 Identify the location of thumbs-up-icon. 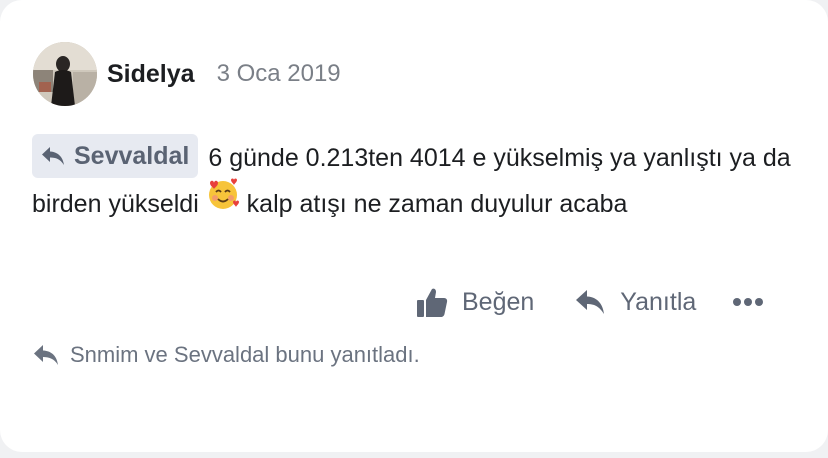
(432, 302).